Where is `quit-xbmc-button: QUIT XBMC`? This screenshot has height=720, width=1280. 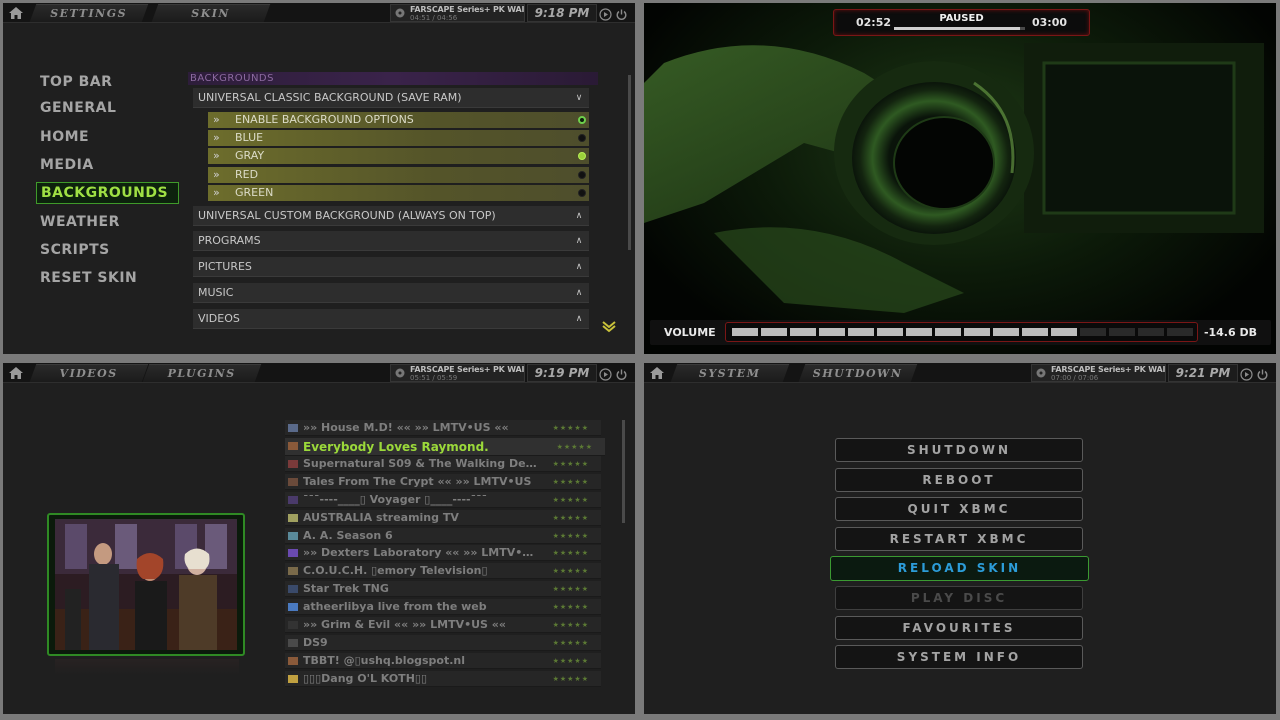 quit-xbmc-button: QUIT XBMC is located at coordinates (959, 509).